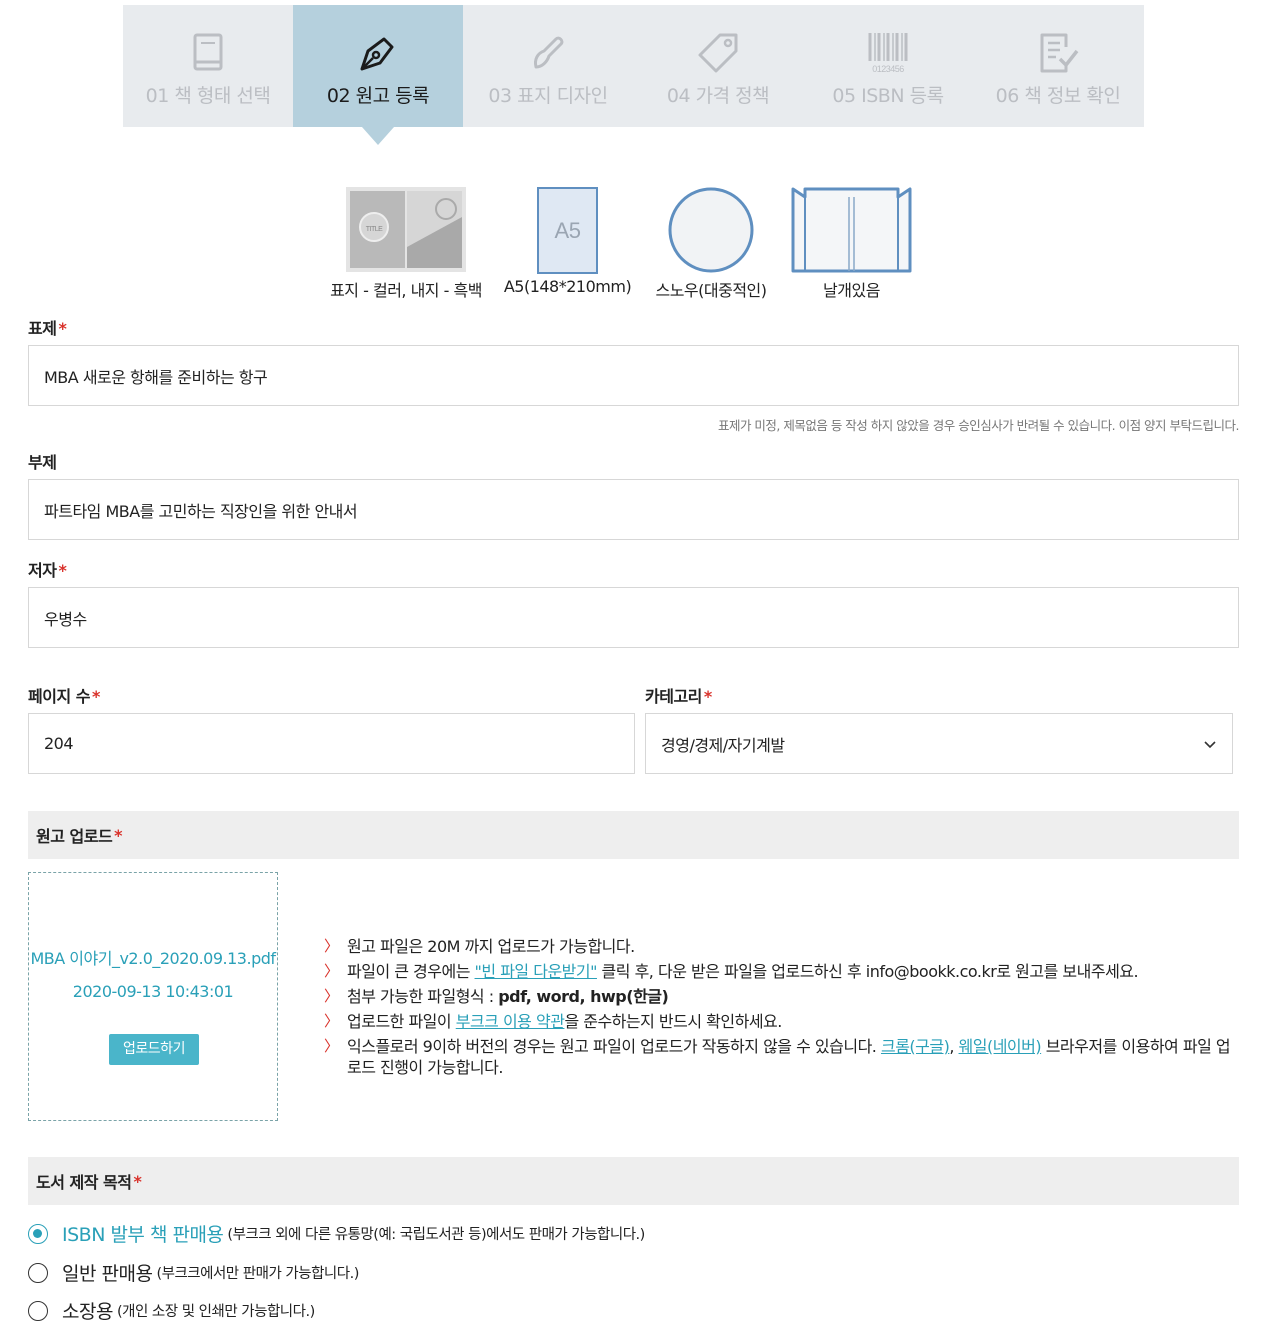 The image size is (1280, 1328). I want to click on note-item: 〉 업로드한 파일이 부크크 이용 약관을 준수하는지 반드시 확인하세요., so click(553, 1021).